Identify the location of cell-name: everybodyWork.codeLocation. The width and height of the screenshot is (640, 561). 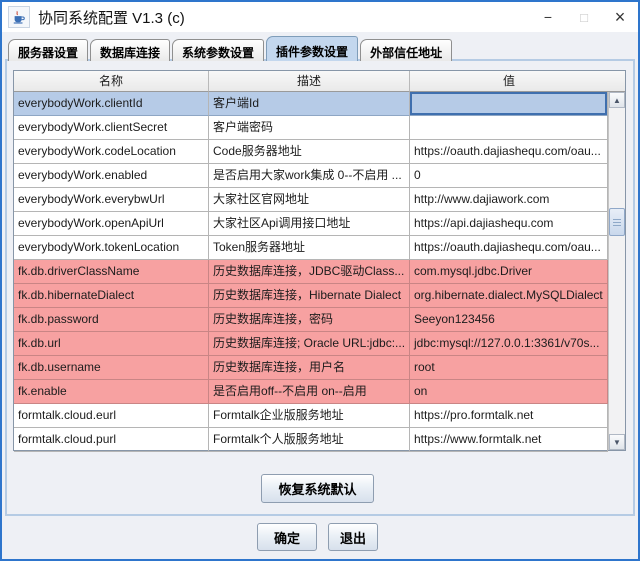
(111, 152).